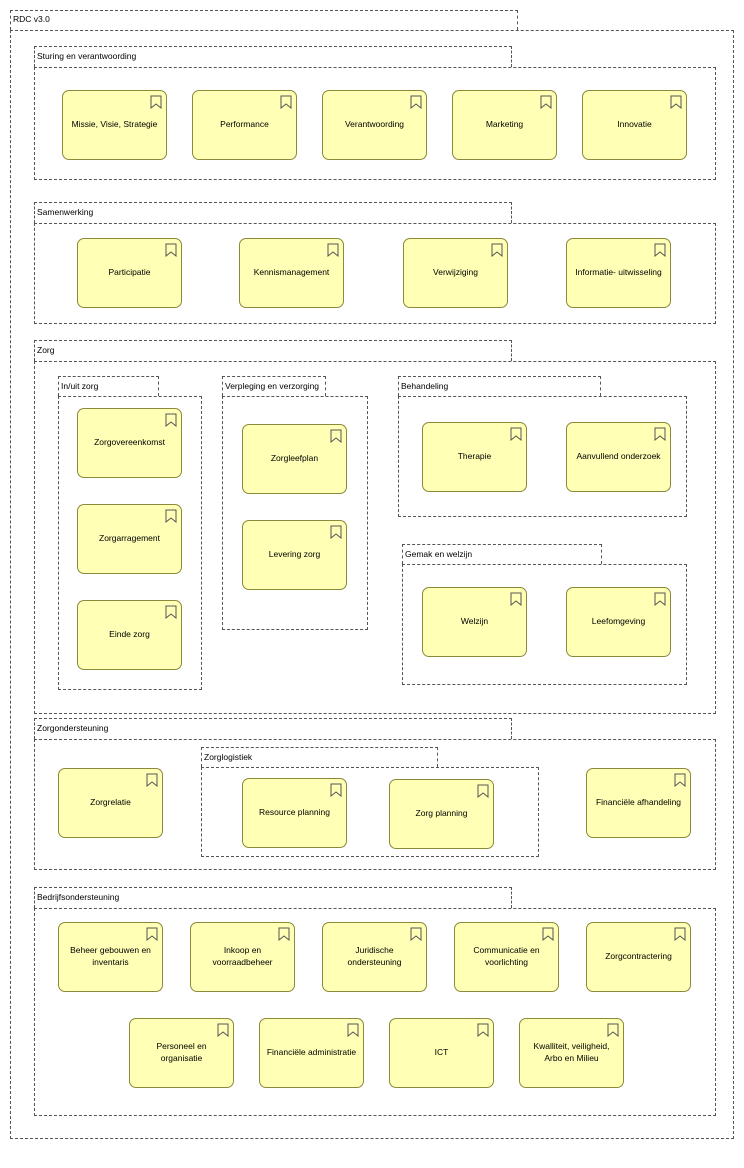  I want to click on capability-label: Verwijziging, so click(455, 272).